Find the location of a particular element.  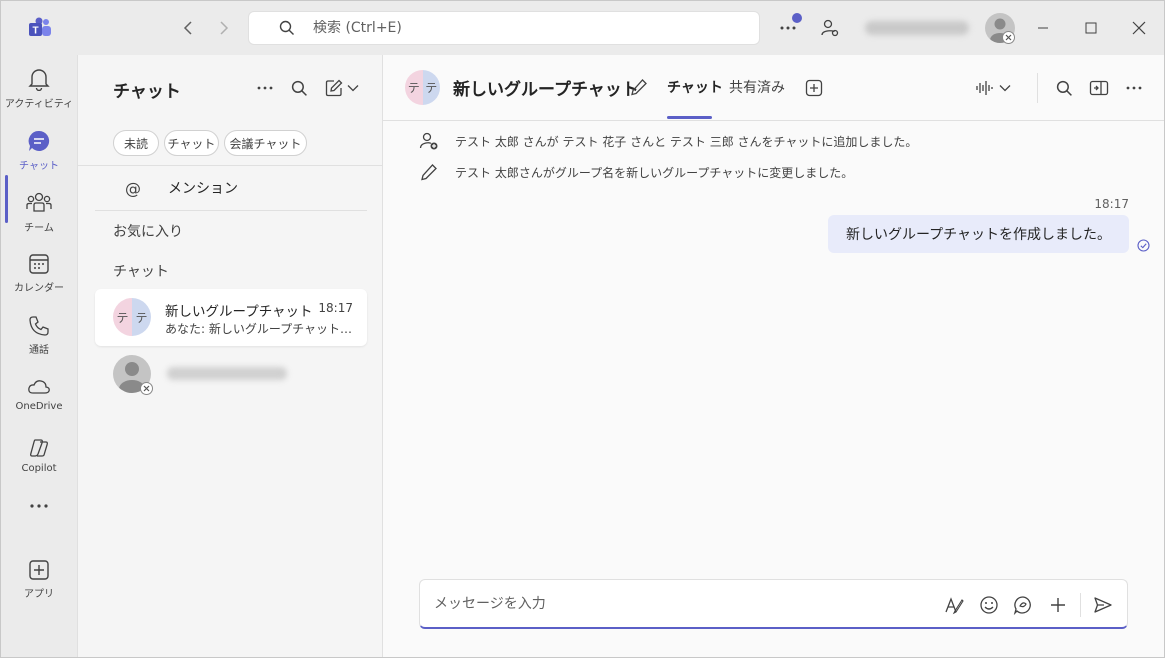

back-button is located at coordinates (188, 28).